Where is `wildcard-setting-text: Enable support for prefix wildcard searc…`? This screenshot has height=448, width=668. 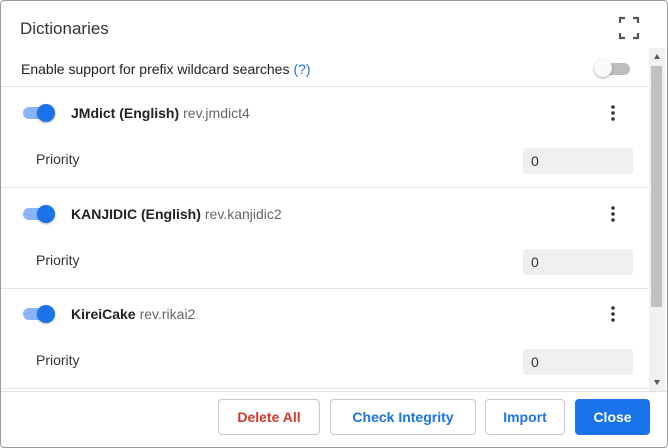
wildcard-setting-text: Enable support for prefix wildcard searc… is located at coordinates (166, 69).